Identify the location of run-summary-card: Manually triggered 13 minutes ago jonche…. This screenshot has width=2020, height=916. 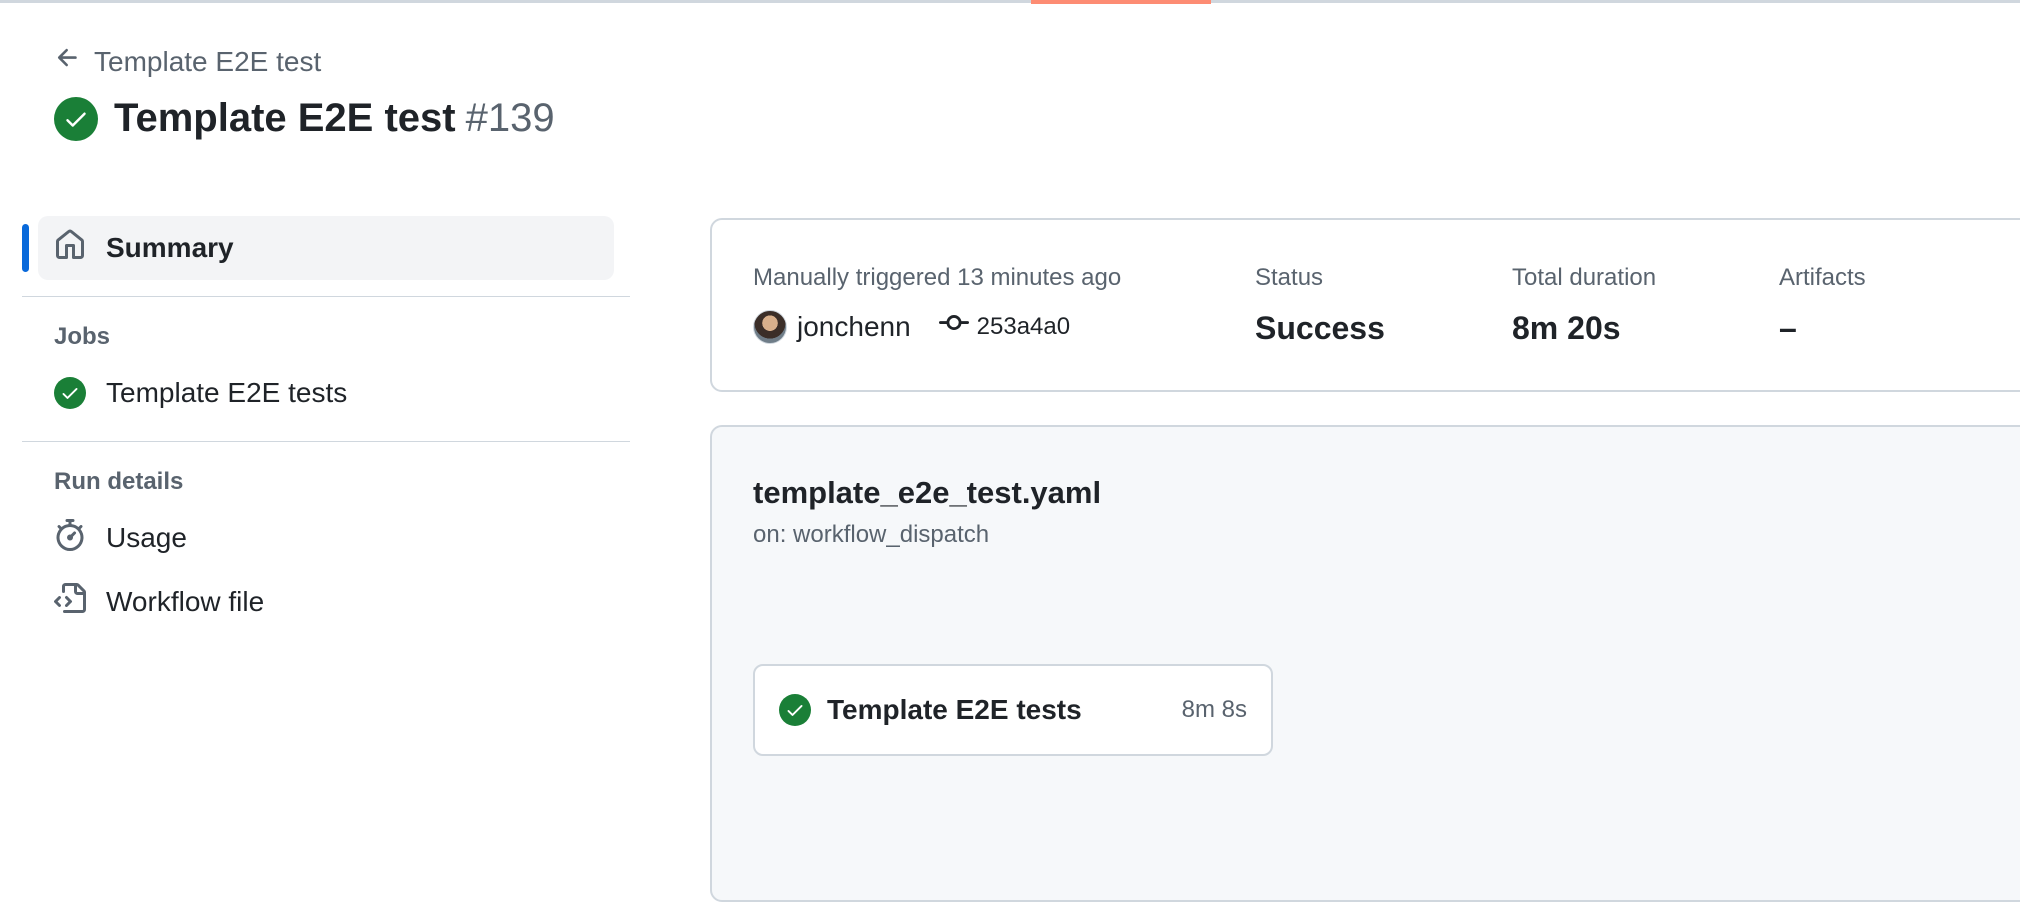
(1365, 305).